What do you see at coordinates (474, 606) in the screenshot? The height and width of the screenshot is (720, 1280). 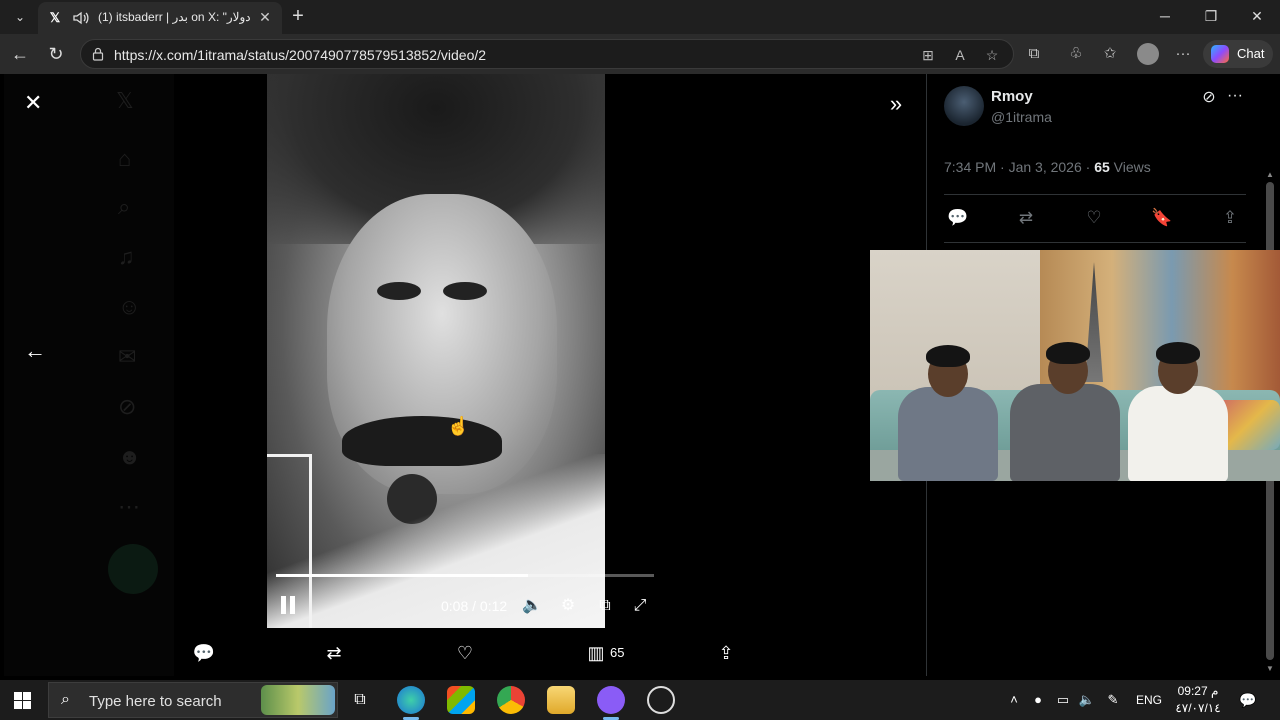 I see `video-time: 0:08 / 0:12` at bounding box center [474, 606].